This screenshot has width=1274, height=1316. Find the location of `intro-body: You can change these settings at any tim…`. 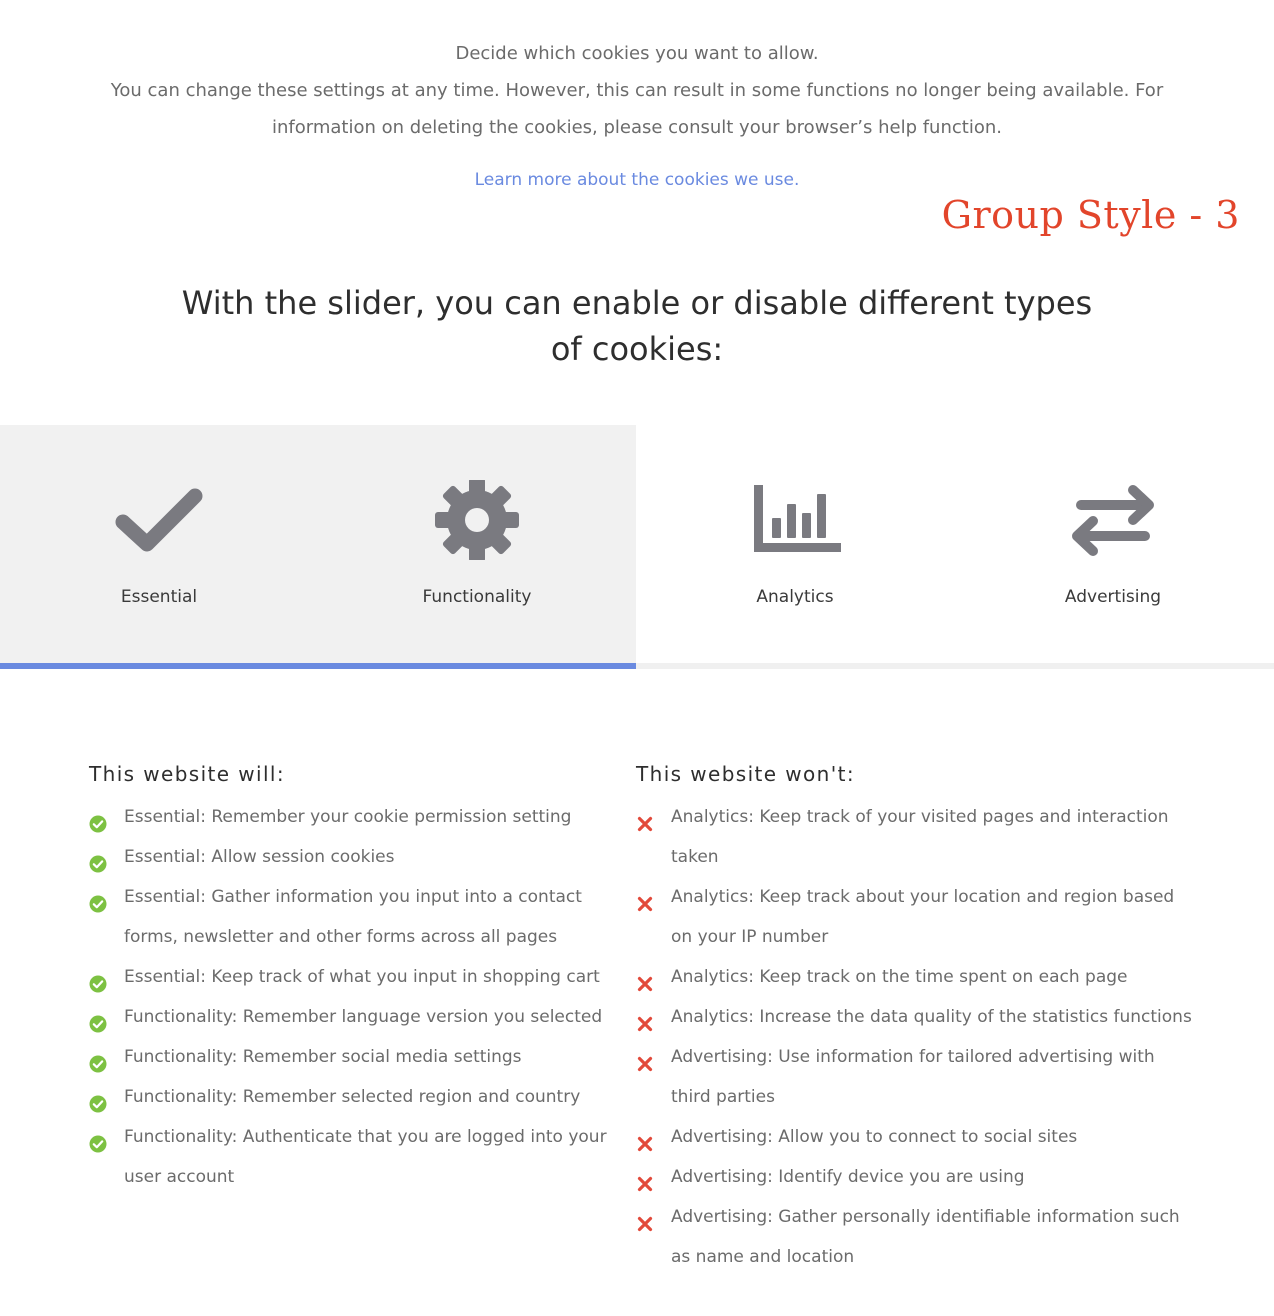

intro-body: You can change these settings at any tim… is located at coordinates (637, 109).